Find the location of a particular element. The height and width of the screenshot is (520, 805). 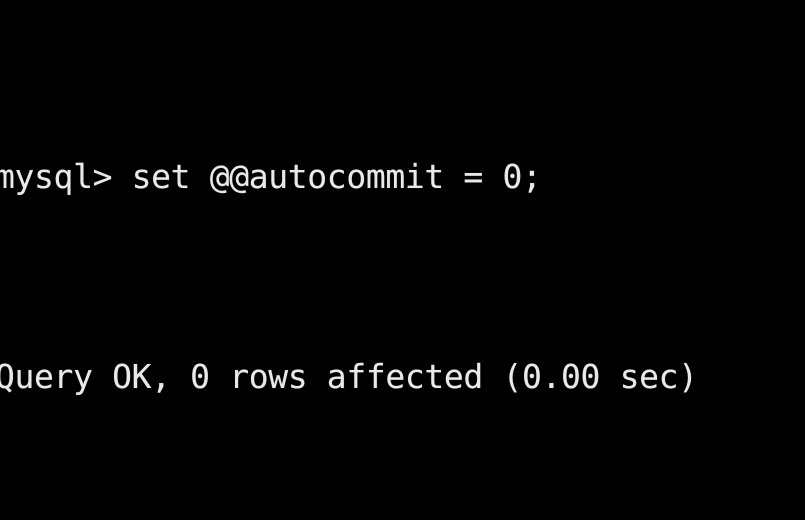

terminal-line-command-set-autocommit: mysql> set @@autocommit = 0; is located at coordinates (271, 176).